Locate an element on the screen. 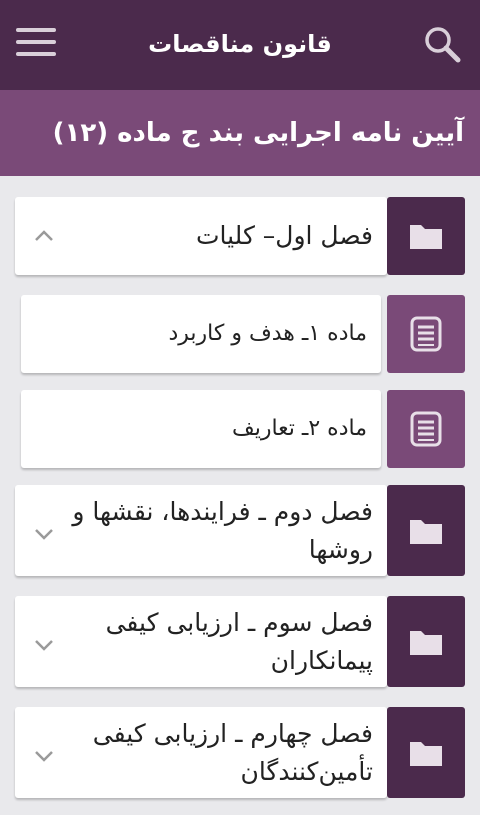  chapter-label: فصل دوم ـ فرایندها، نقشها و روشها is located at coordinates (222, 530).